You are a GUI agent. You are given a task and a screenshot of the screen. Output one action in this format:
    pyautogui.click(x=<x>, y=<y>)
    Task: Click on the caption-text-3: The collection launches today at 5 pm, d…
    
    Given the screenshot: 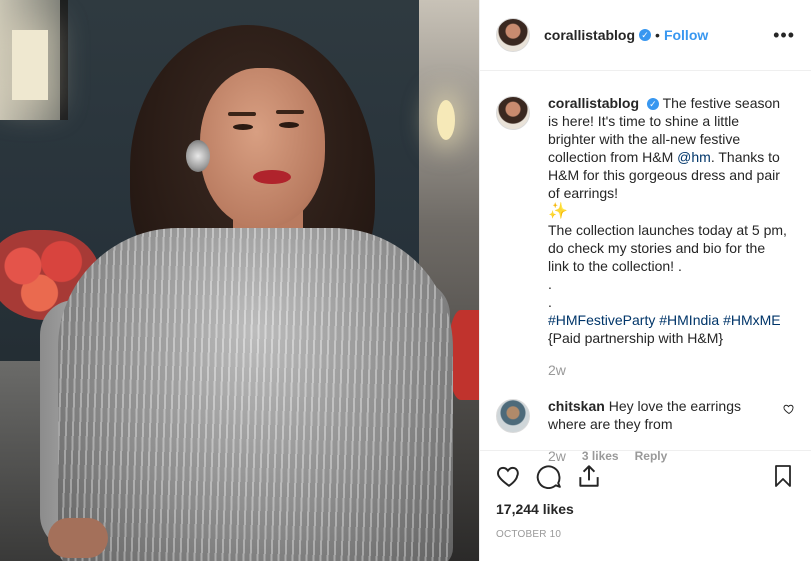 What is the action you would take?
    pyautogui.click(x=667, y=266)
    